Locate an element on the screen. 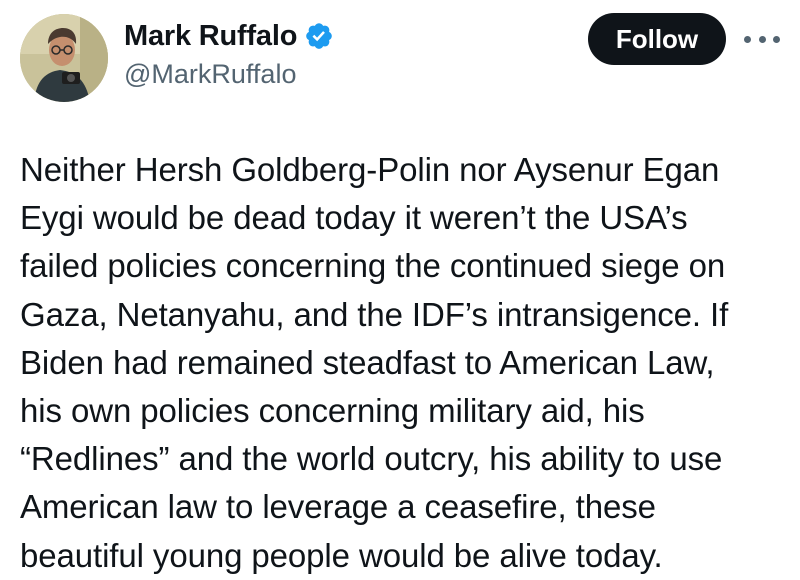 This screenshot has height=580, width=800. author-identity: Mark Ruffalo @MarkRuffalo is located at coordinates (229, 54).